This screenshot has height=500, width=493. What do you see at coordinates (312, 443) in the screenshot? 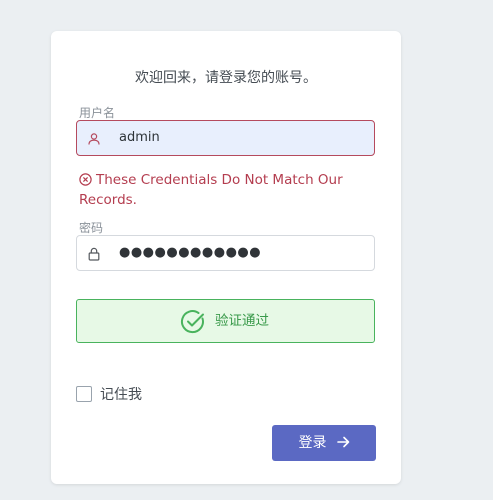
I see `login-button-label: 登录` at bounding box center [312, 443].